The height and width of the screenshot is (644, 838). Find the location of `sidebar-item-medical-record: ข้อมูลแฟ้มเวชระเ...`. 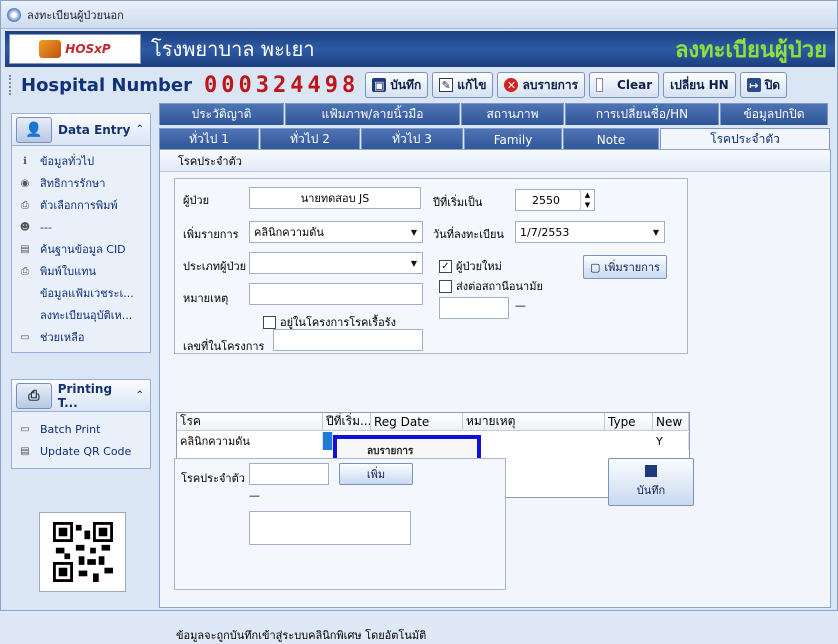

sidebar-item-medical-record: ข้อมูลแฟ้มเวชระเ... is located at coordinates (81, 293).